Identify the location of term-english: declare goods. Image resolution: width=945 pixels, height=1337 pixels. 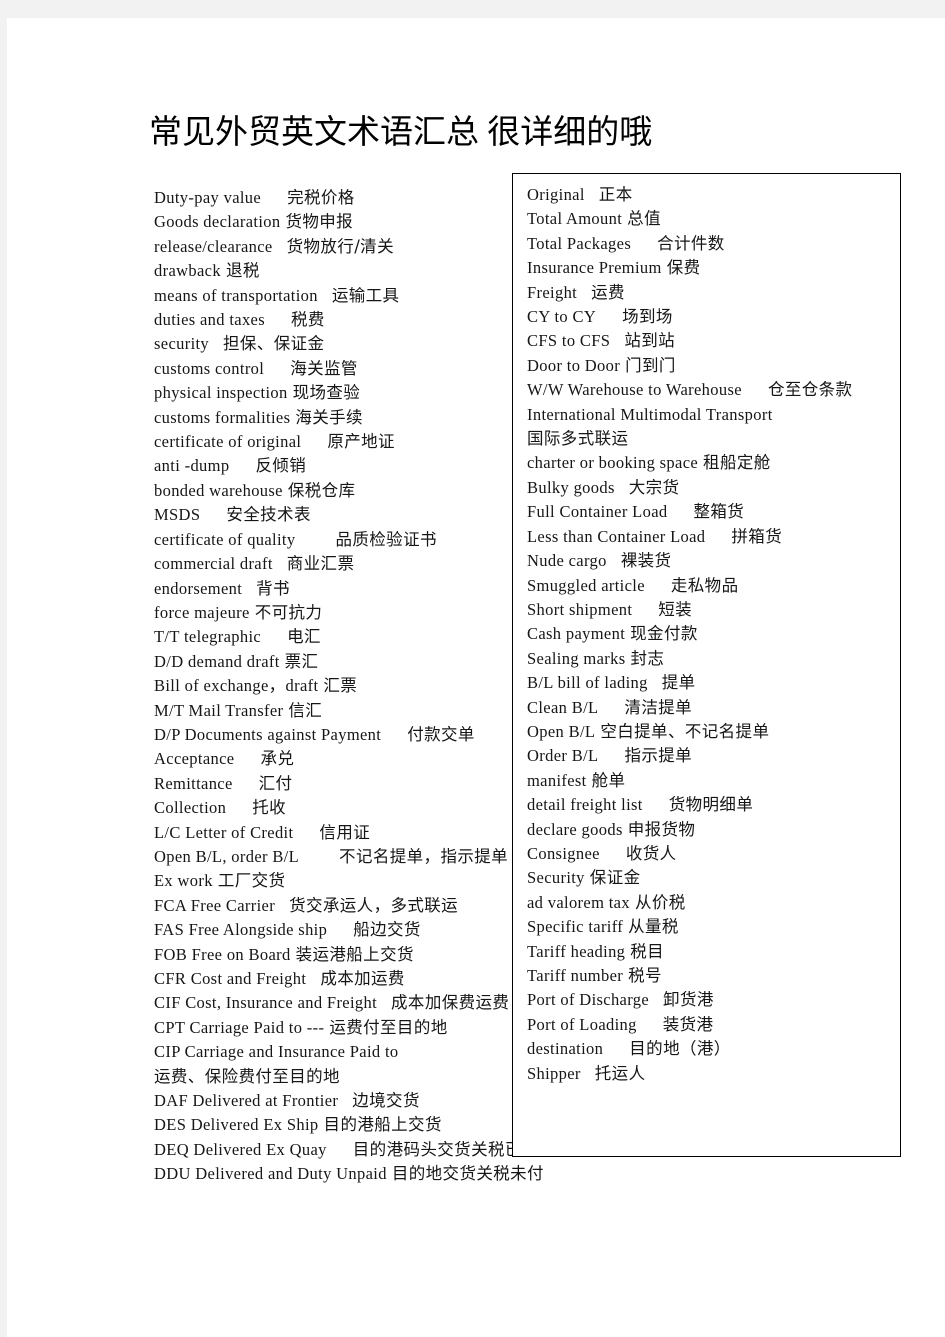
(575, 829).